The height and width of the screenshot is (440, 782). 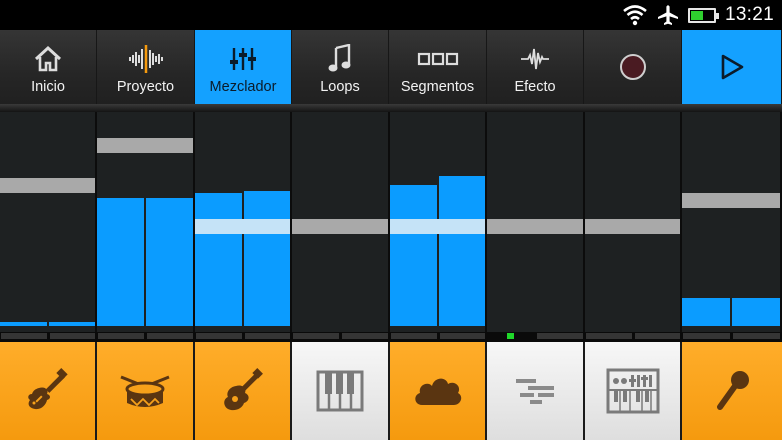 I want to click on instrument-acoustic-guitar, so click(x=243, y=391).